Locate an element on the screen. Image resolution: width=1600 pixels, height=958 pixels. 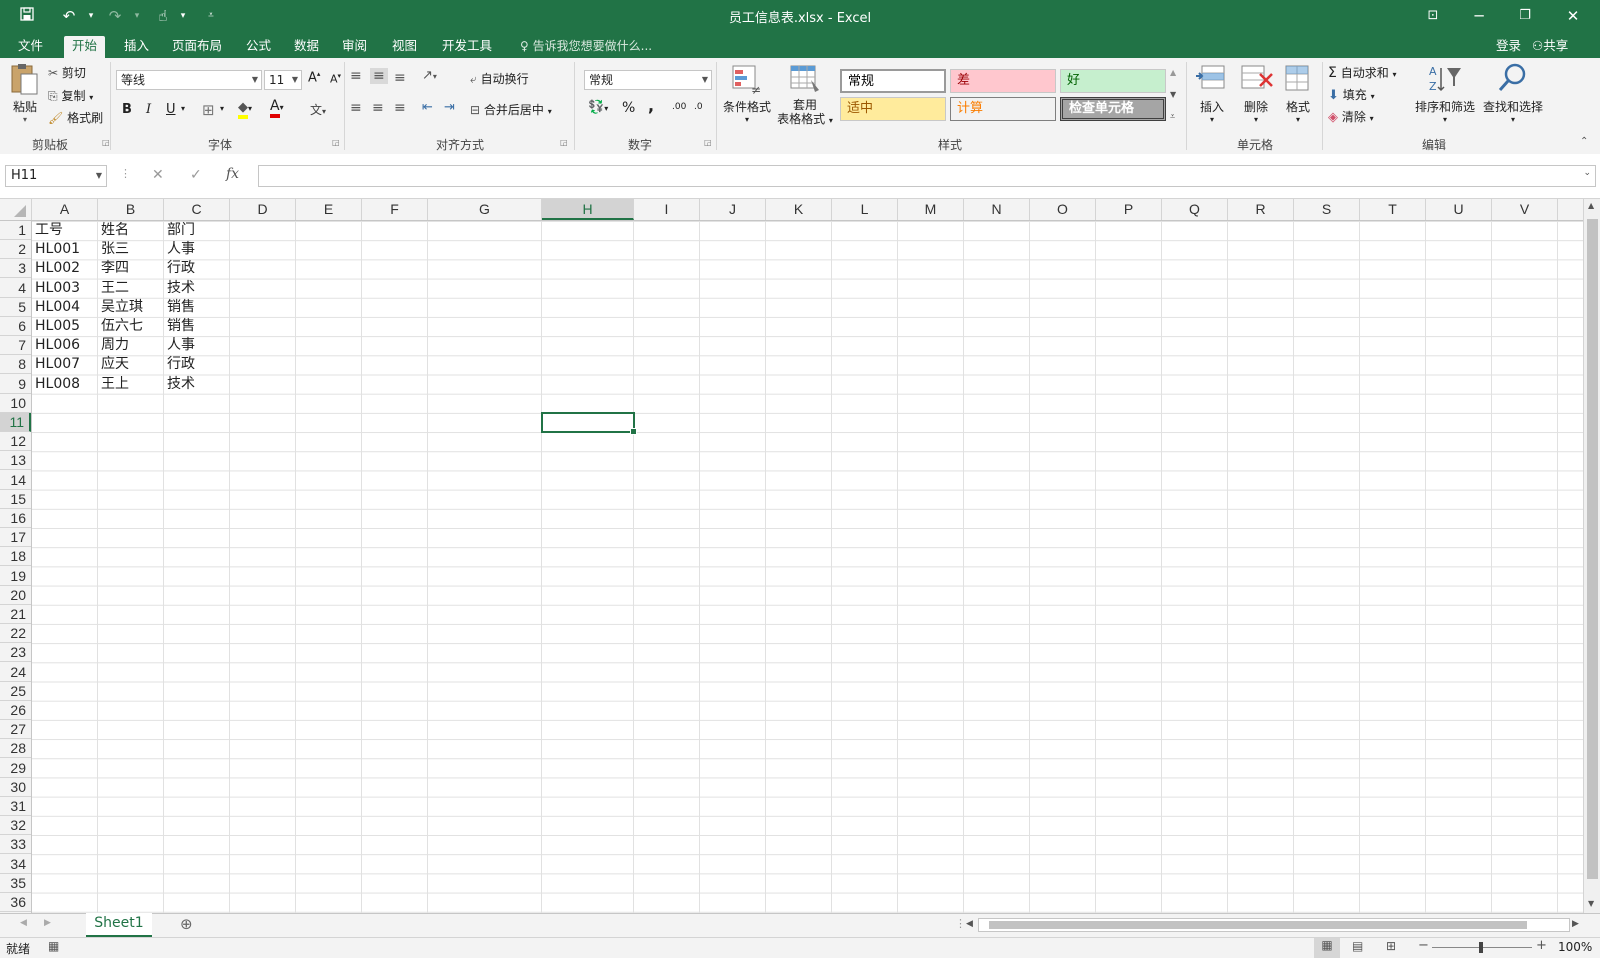
row-header-30: 30 is located at coordinates (15, 787).